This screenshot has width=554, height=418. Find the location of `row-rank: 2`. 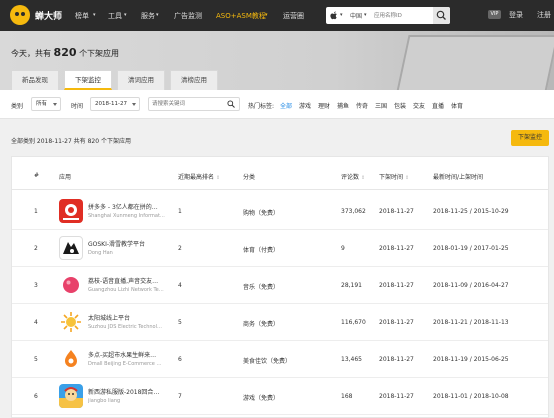

row-rank: 2 is located at coordinates (180, 248).